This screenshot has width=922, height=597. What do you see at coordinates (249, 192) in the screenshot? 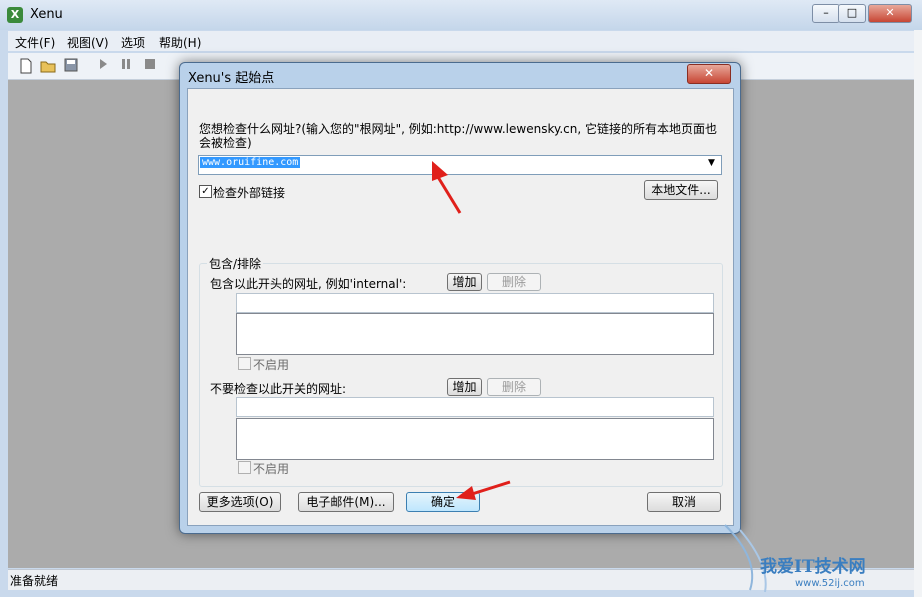
I see `check-external-label: 检查外部链接` at bounding box center [249, 192].